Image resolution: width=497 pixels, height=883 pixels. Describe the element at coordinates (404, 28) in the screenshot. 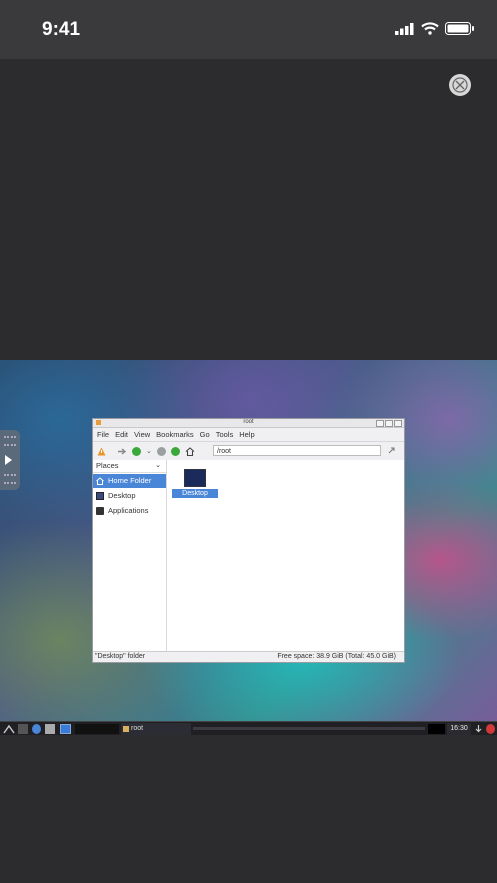

I see `signal-icon` at that location.